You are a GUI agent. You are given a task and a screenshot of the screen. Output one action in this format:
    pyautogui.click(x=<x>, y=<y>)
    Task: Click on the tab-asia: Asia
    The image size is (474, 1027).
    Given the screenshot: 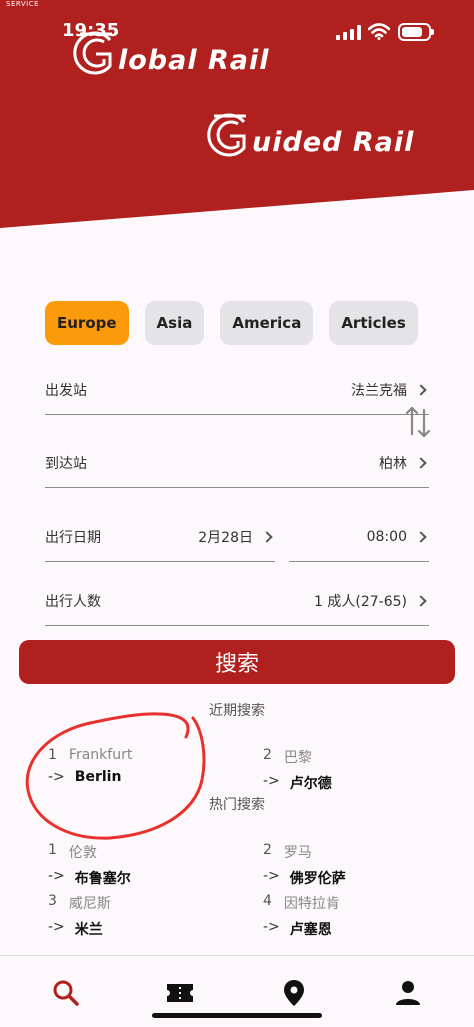 What is the action you would take?
    pyautogui.click(x=174, y=323)
    